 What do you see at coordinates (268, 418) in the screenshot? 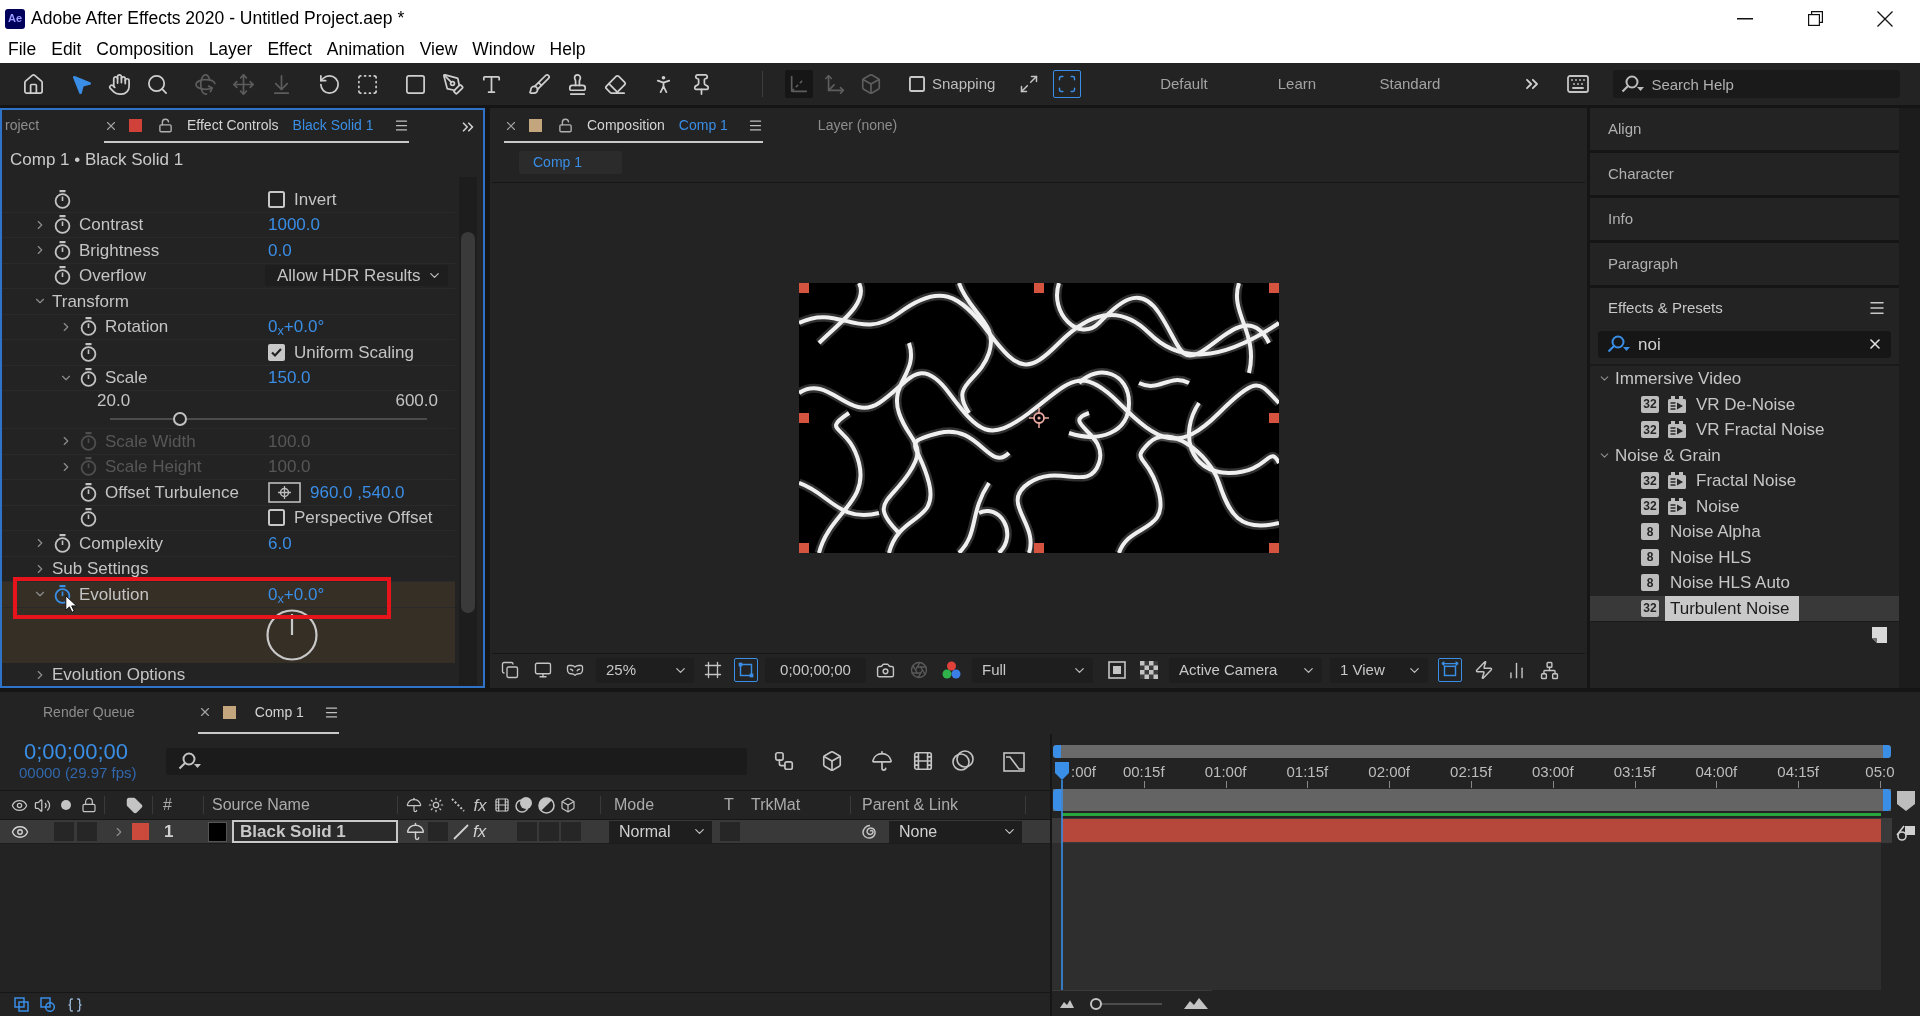
I see `slider-track` at bounding box center [268, 418].